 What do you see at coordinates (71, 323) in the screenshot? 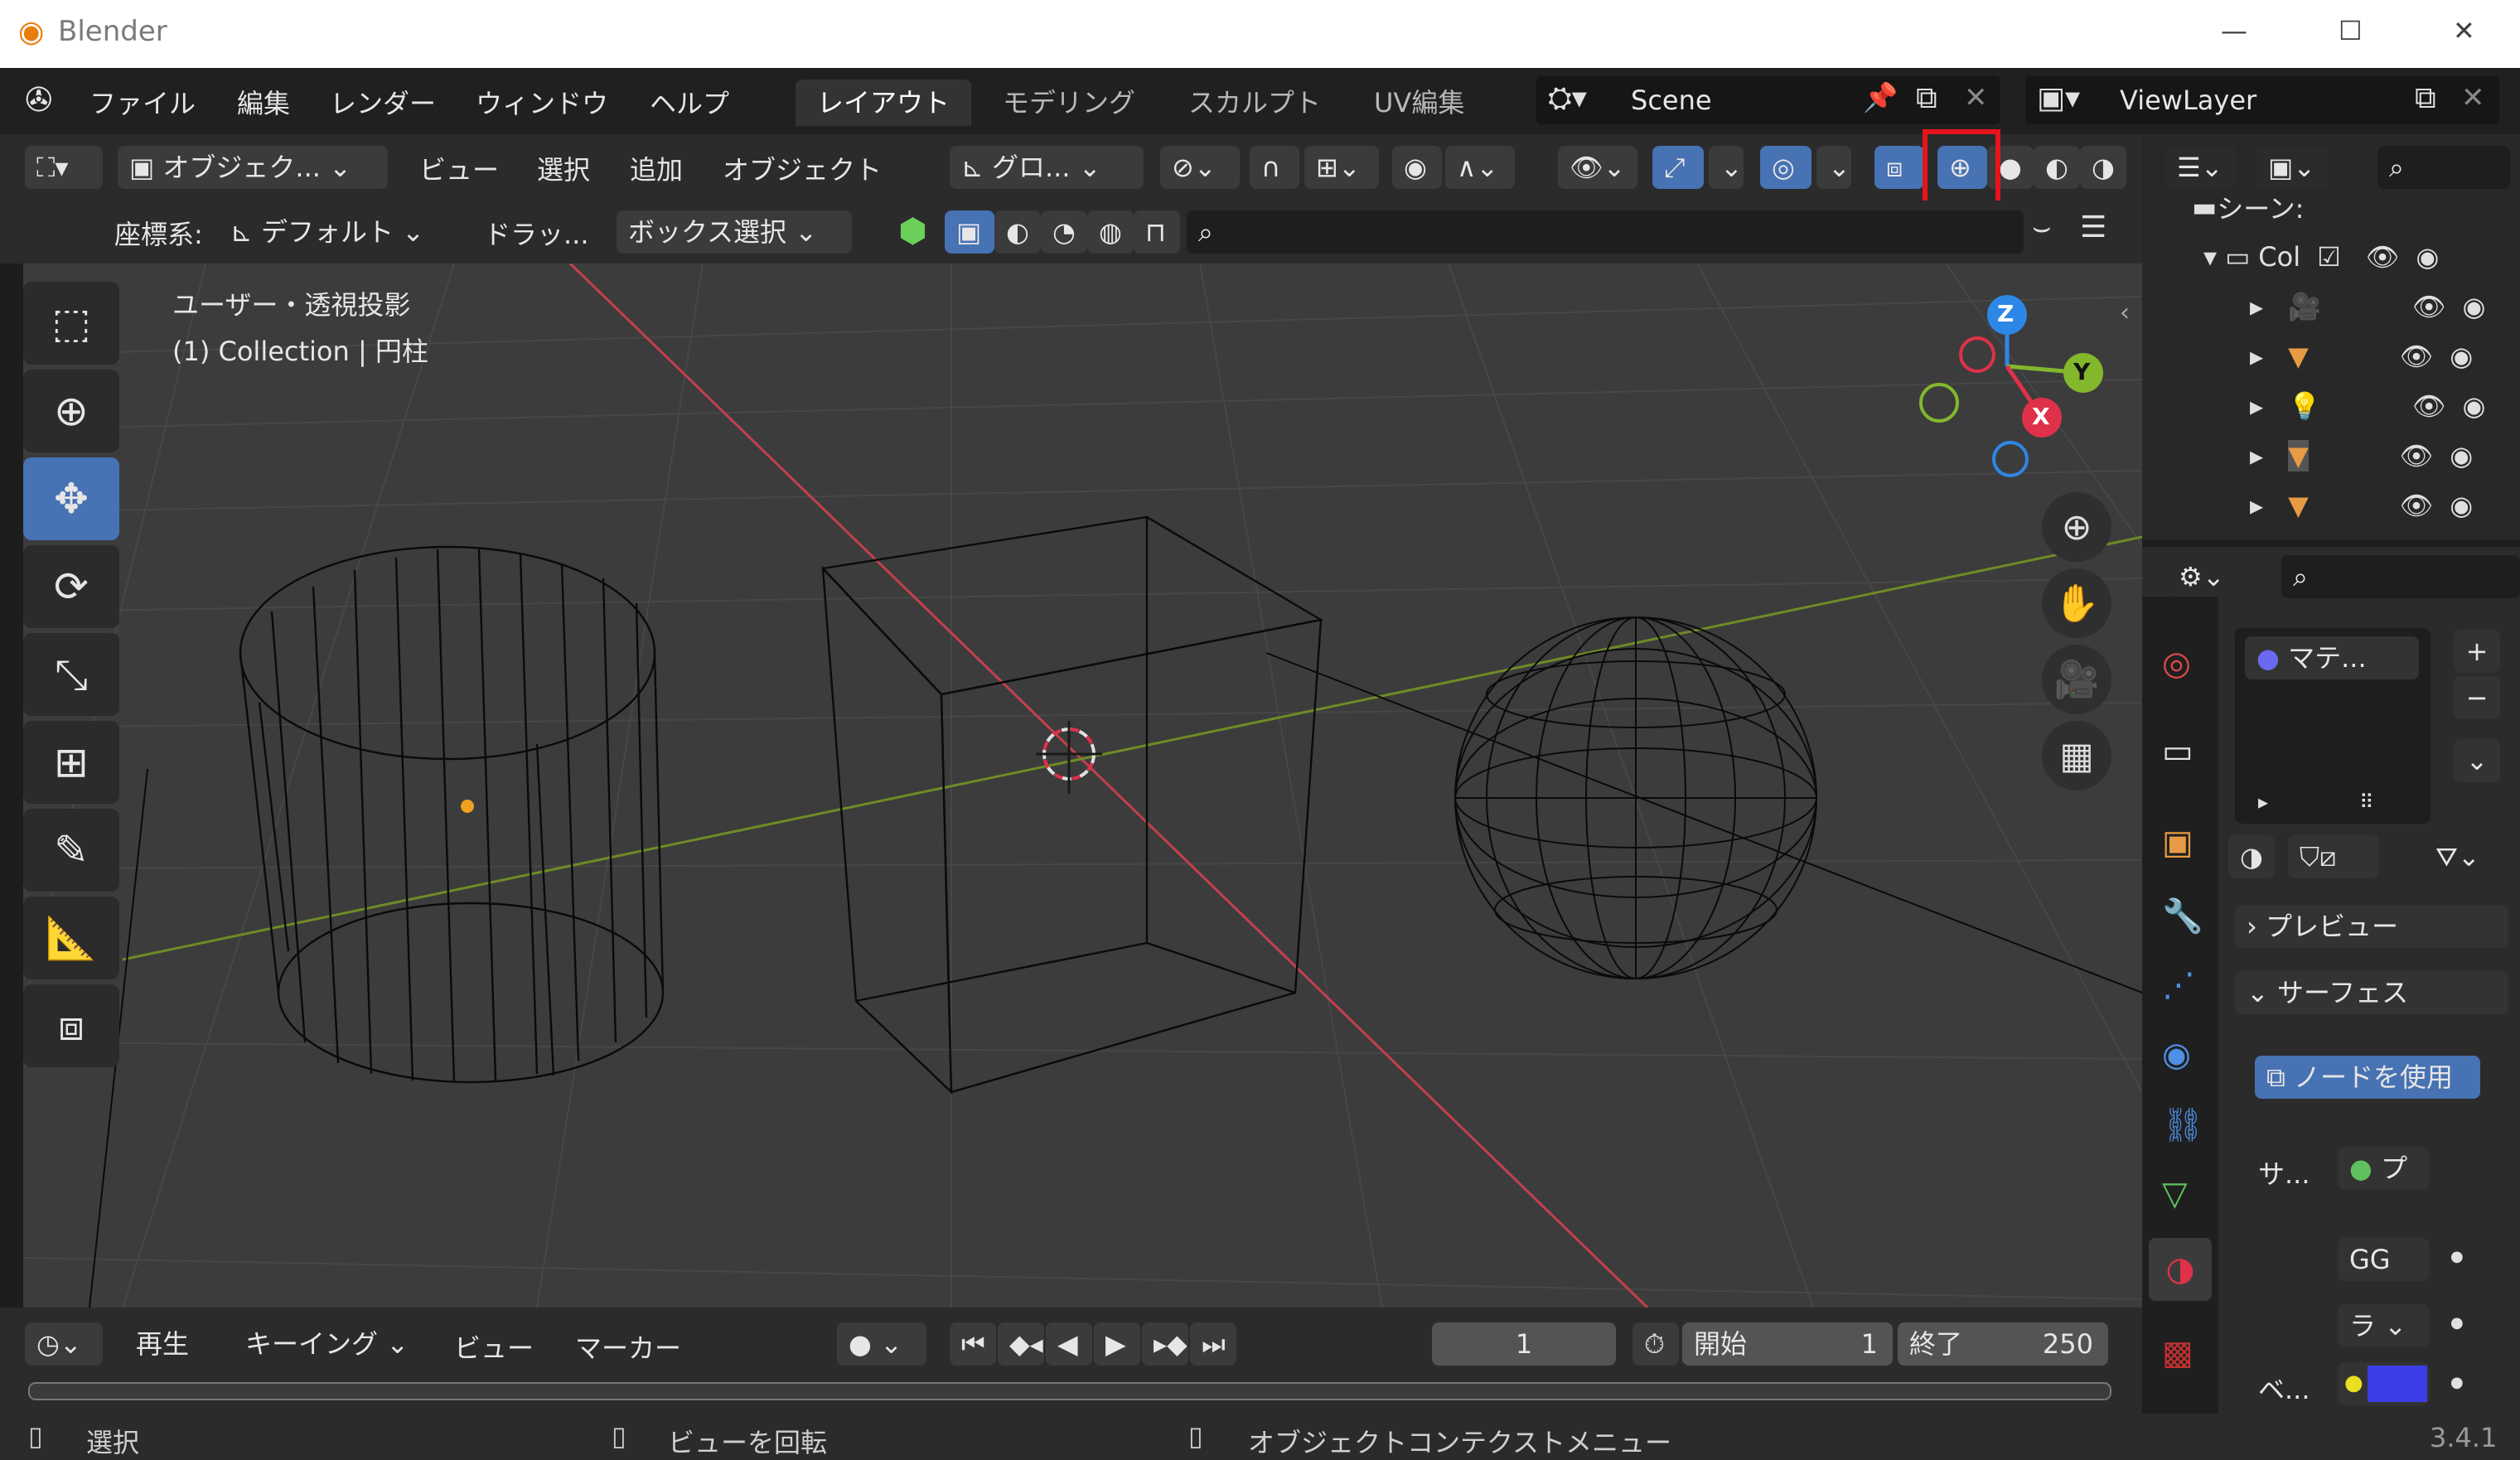
I see `select-box-tool-icon: ⬚` at bounding box center [71, 323].